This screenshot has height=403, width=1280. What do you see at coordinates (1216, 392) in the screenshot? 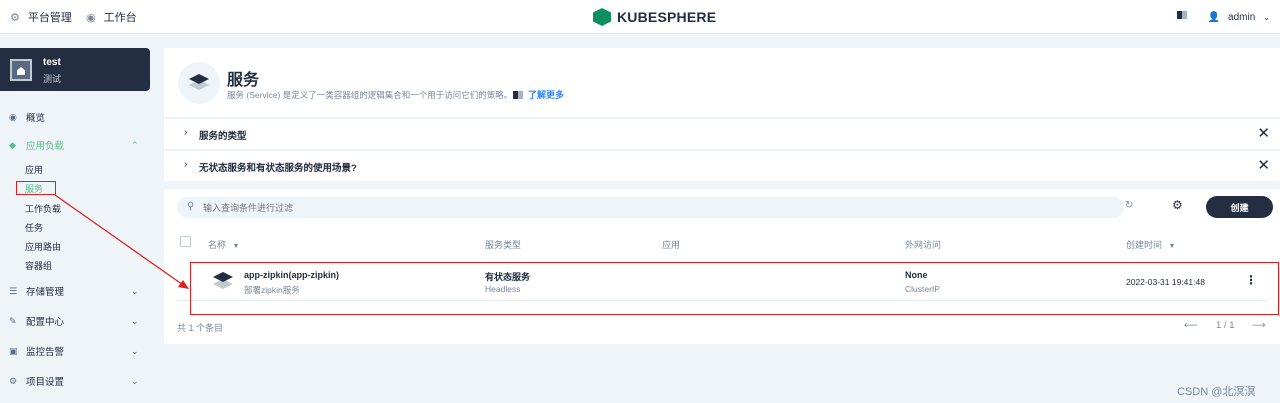
I see `watermark: CSDN @北溟溟` at bounding box center [1216, 392].